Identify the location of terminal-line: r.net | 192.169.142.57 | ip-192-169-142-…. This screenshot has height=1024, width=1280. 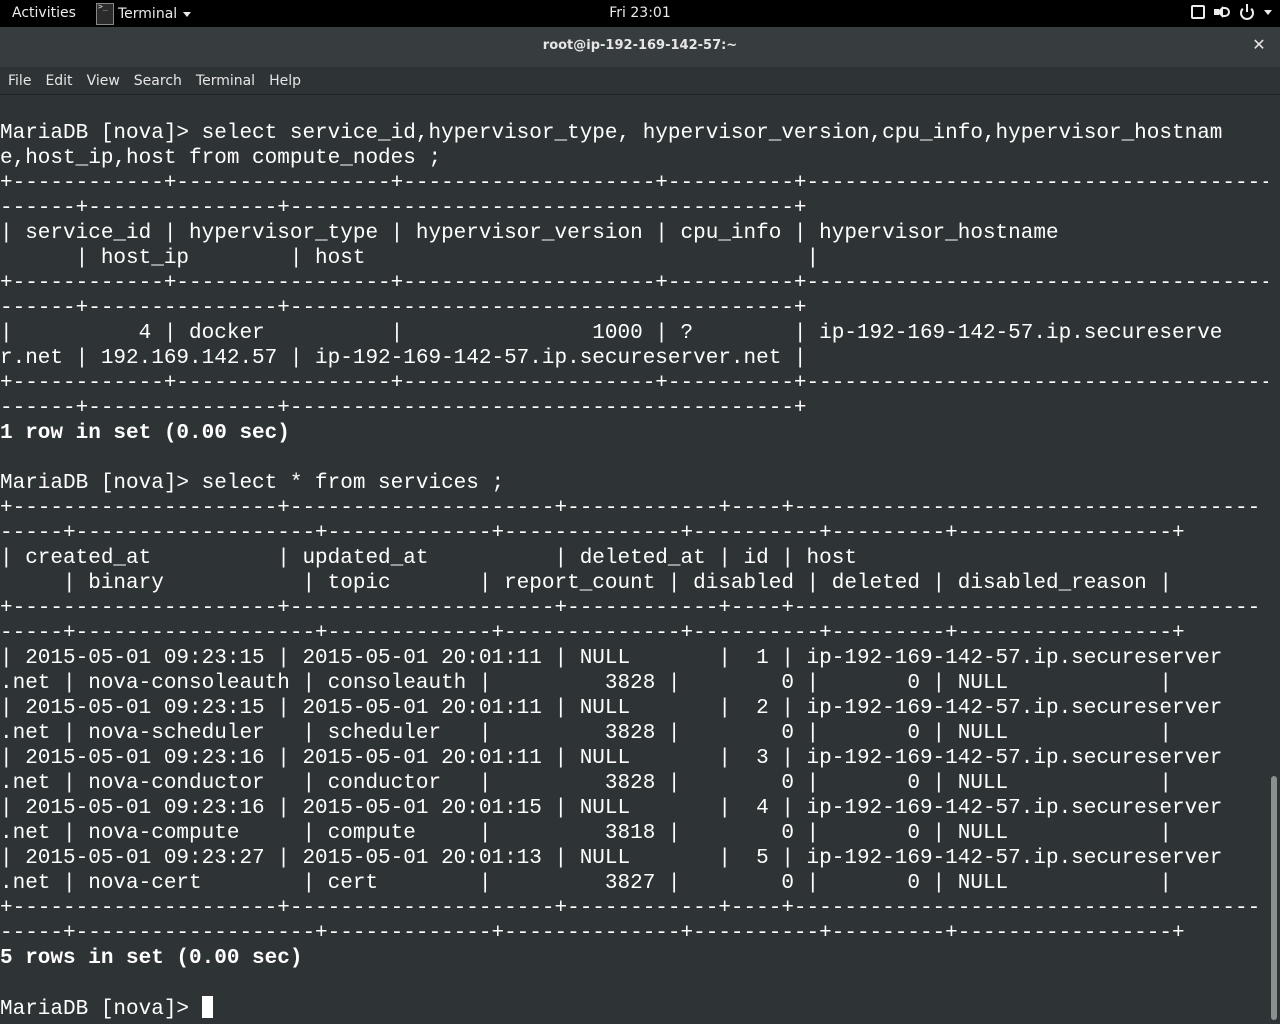
(403, 358).